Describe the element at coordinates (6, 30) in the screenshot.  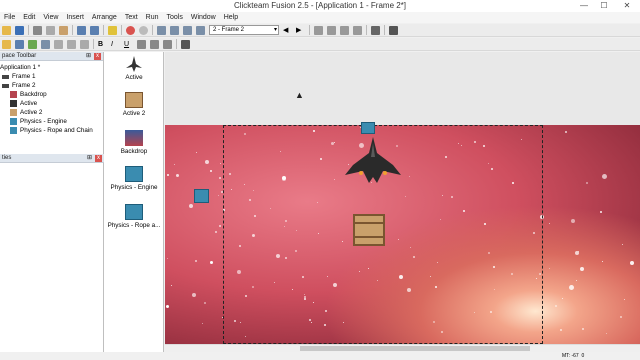
I see `open-icon` at that location.